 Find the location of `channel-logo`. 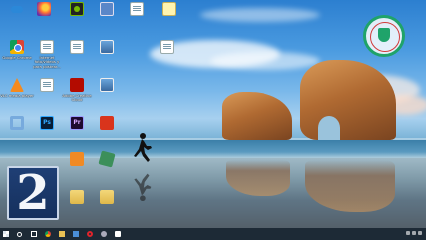

channel-logo is located at coordinates (384, 36).